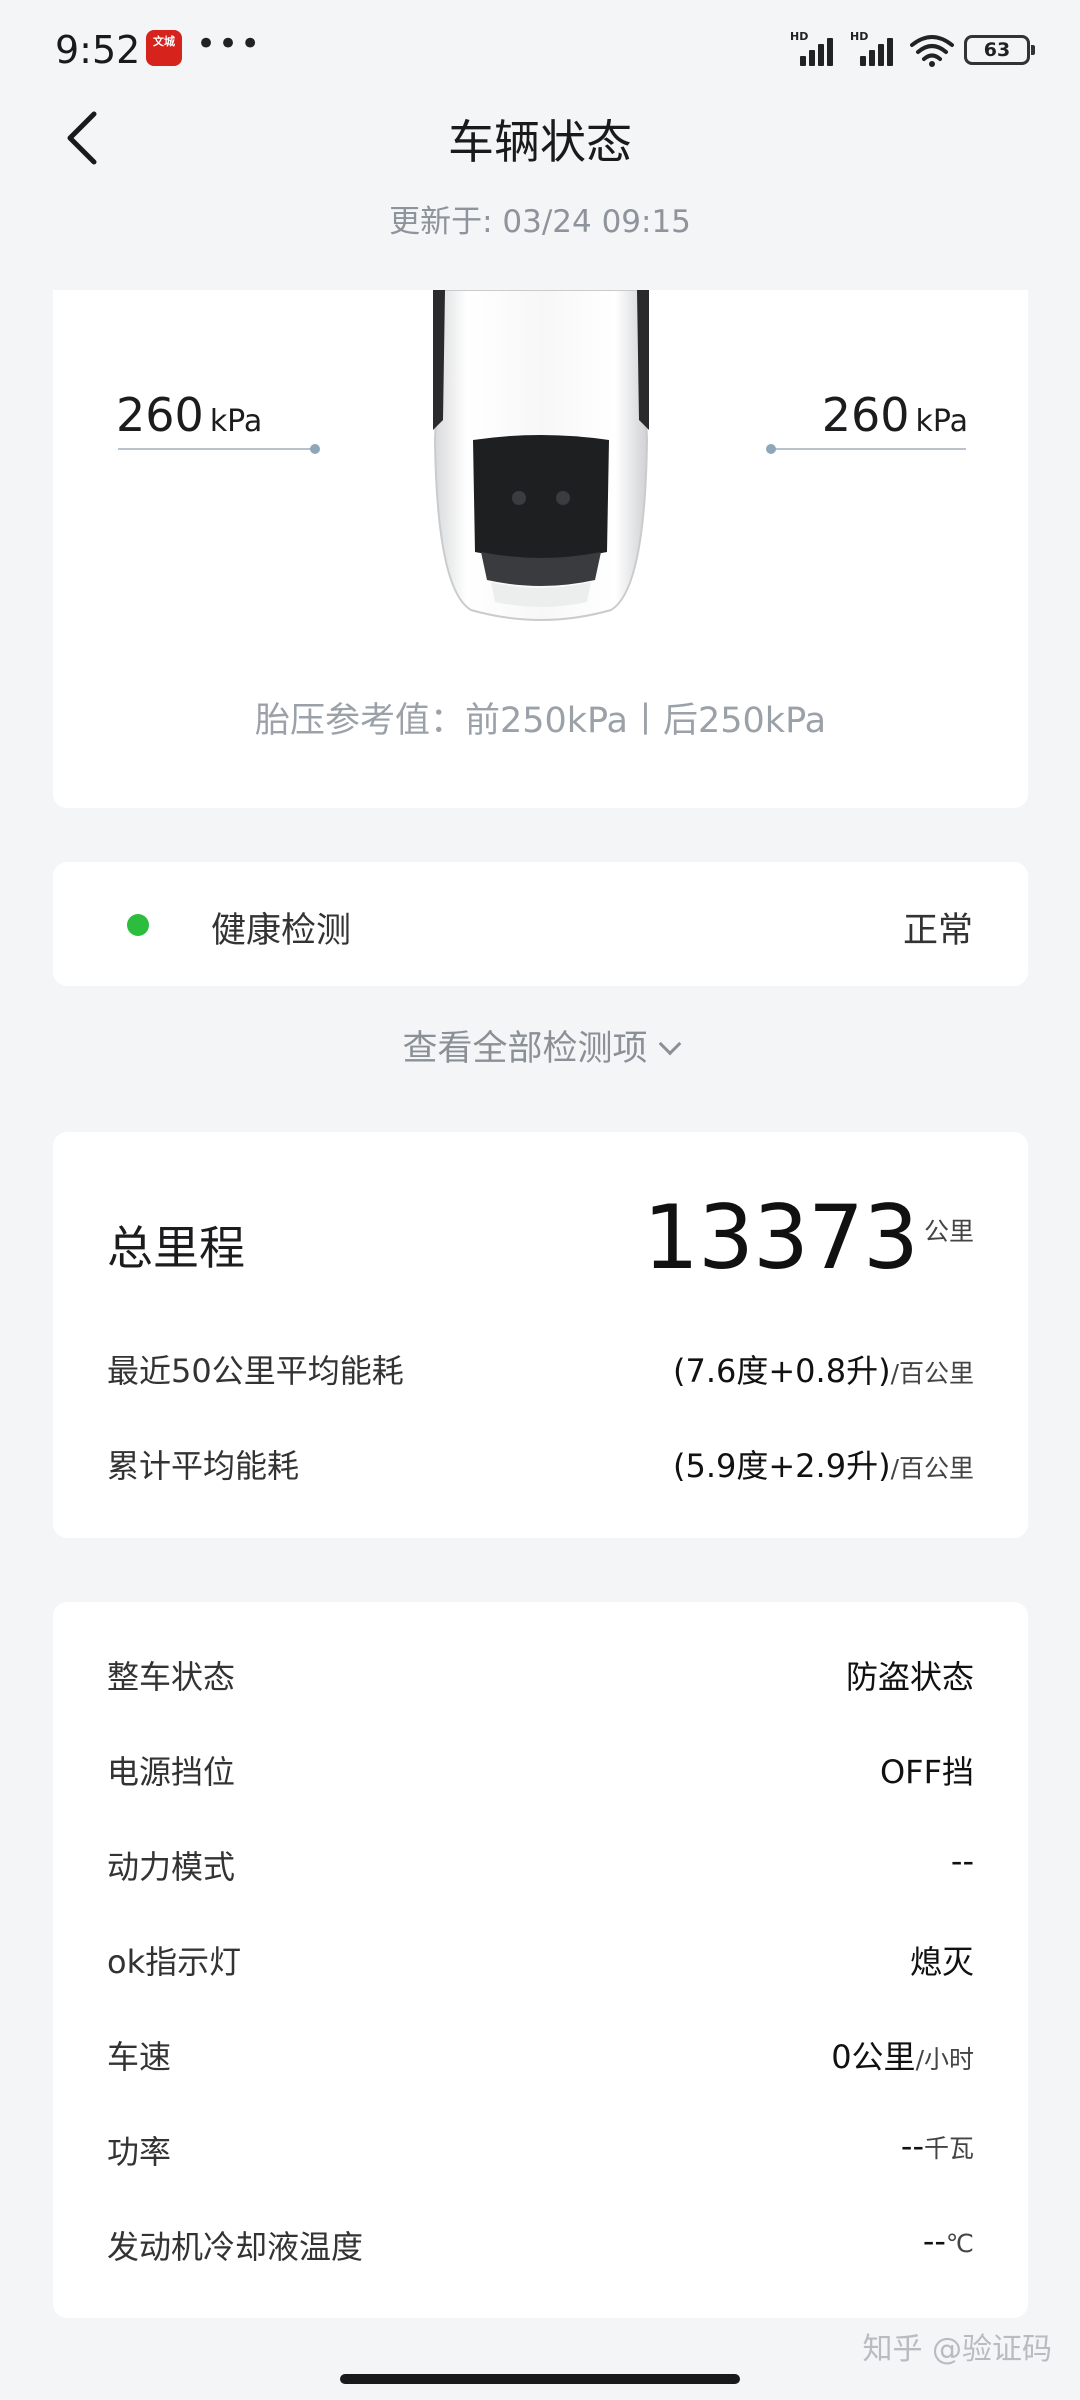 The width and height of the screenshot is (1080, 2400). Describe the element at coordinates (315, 449) in the screenshot. I see `tire-pointer-dot-left` at that location.